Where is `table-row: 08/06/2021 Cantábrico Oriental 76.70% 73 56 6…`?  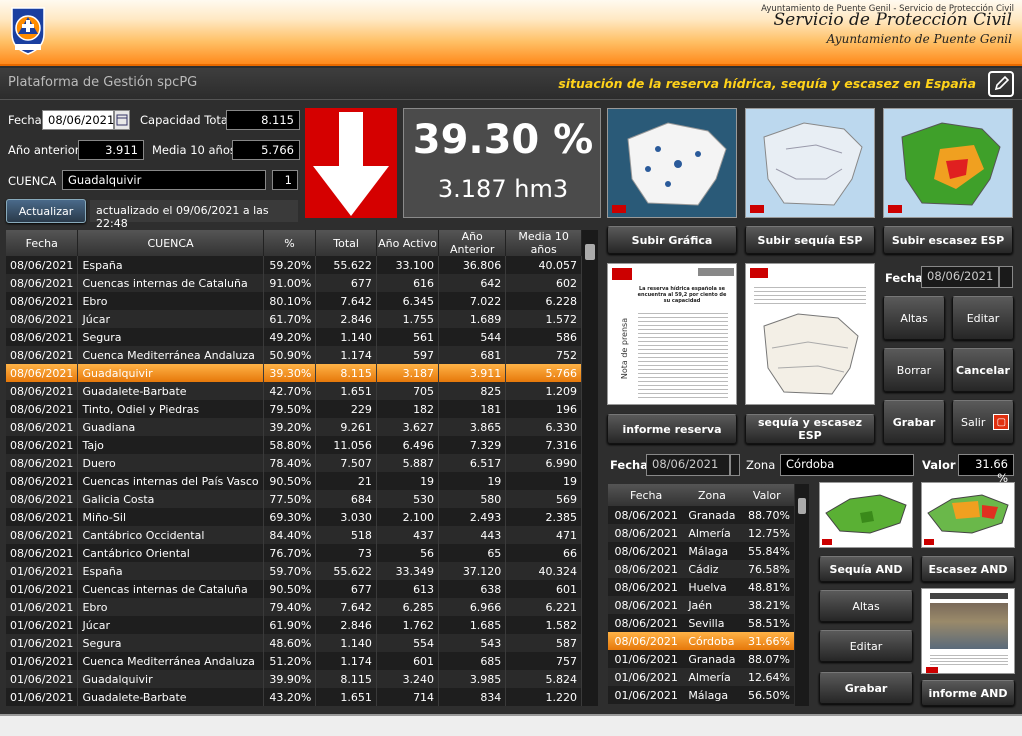 table-row: 08/06/2021 Cantábrico Oriental 76.70% 73 56 6… is located at coordinates (294, 553).